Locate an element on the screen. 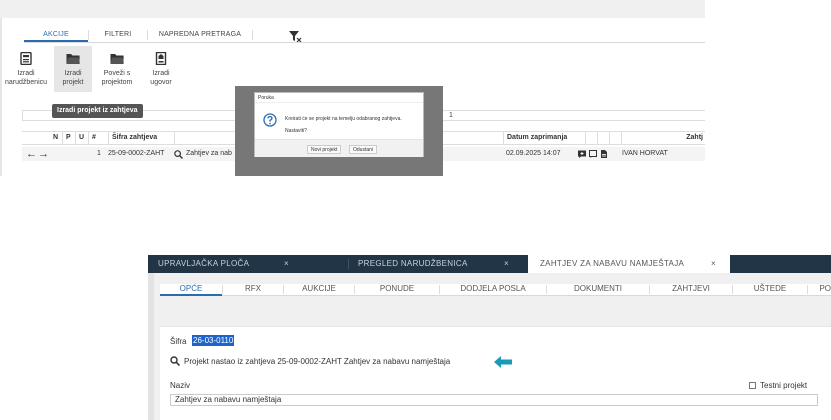  tab-dokumenti: DOKUMENTI is located at coordinates (598, 290).